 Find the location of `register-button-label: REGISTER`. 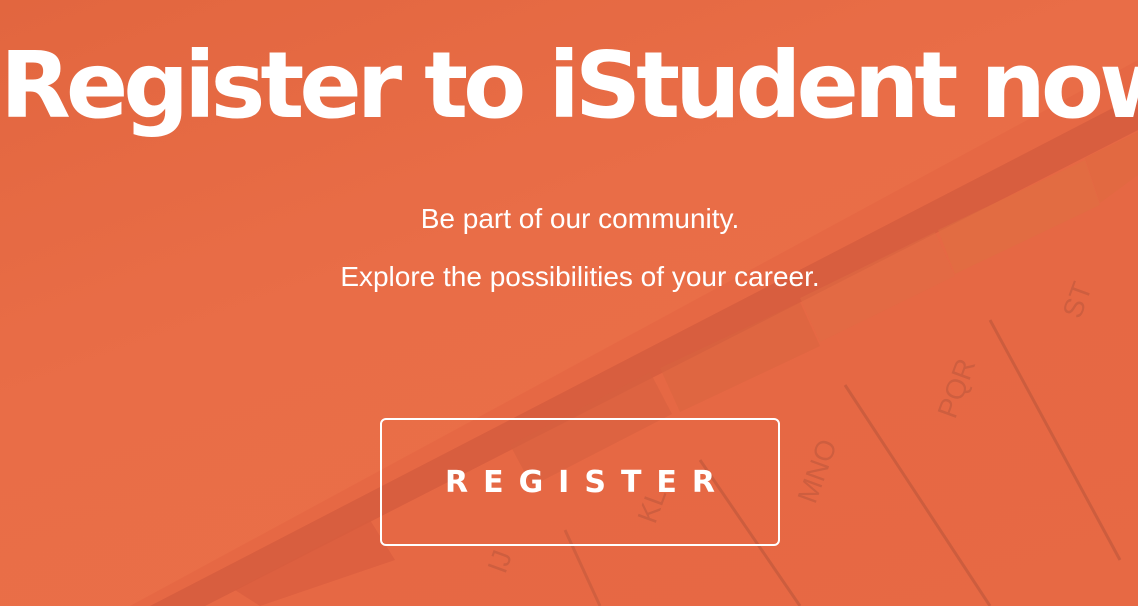

register-button-label: REGISTER is located at coordinates (587, 482).